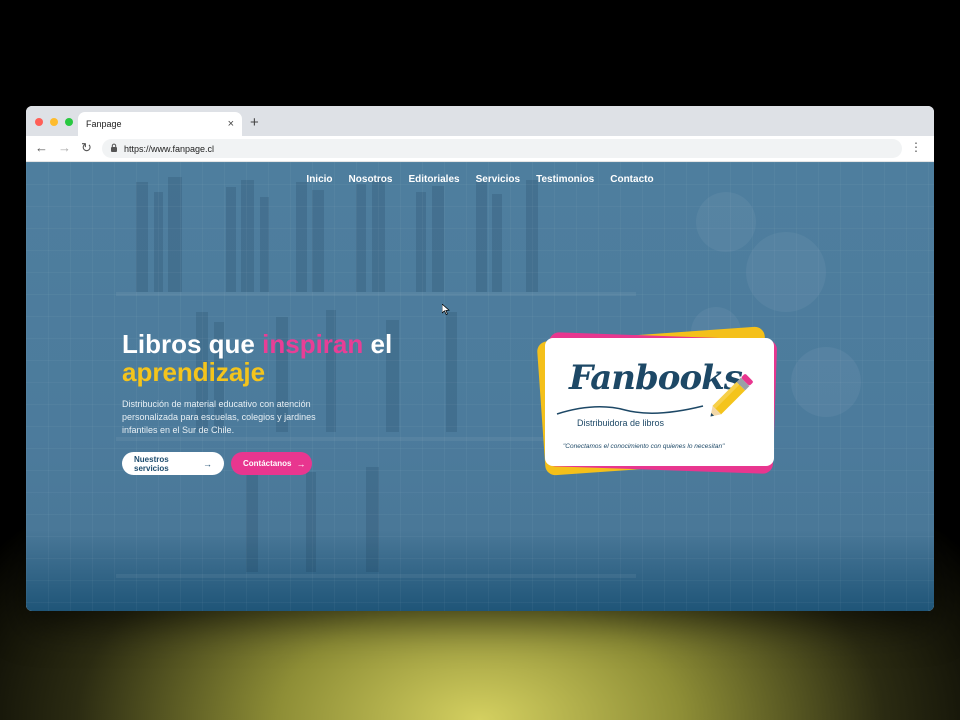 The width and height of the screenshot is (960, 720). I want to click on services-button: Nuestros servicios →, so click(173, 463).